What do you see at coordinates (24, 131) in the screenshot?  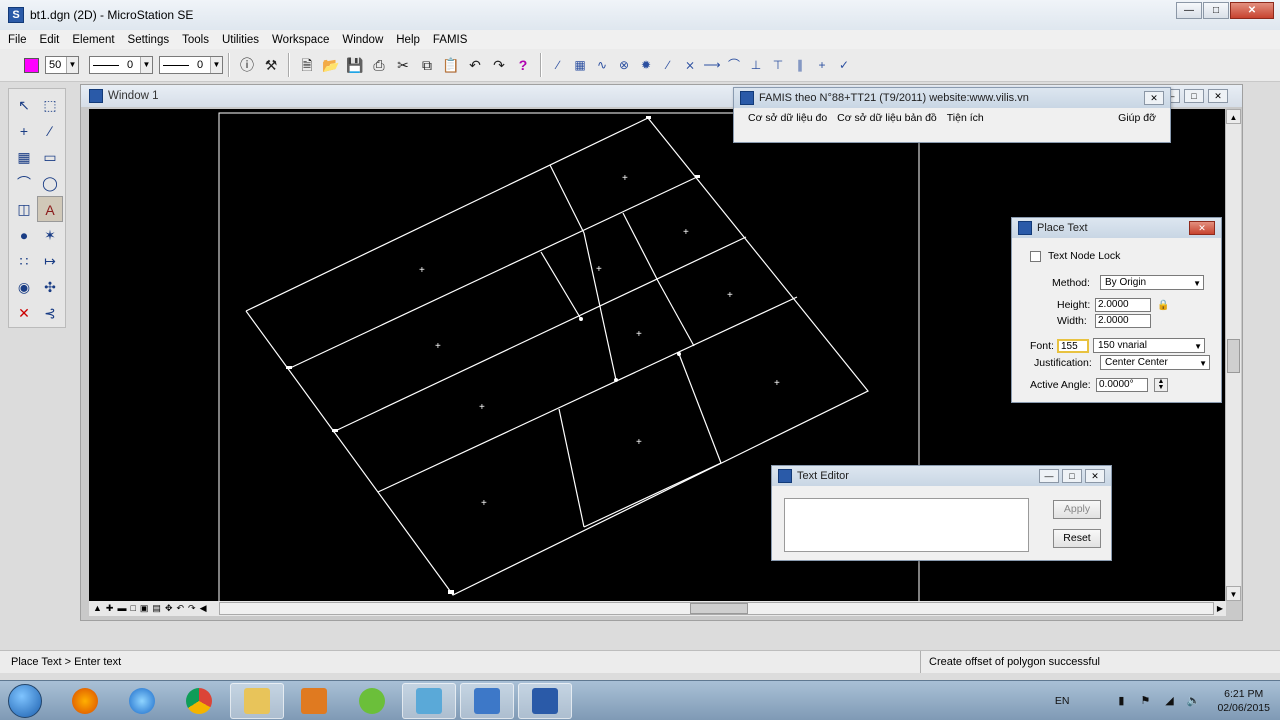 I see `point-icon: +` at bounding box center [24, 131].